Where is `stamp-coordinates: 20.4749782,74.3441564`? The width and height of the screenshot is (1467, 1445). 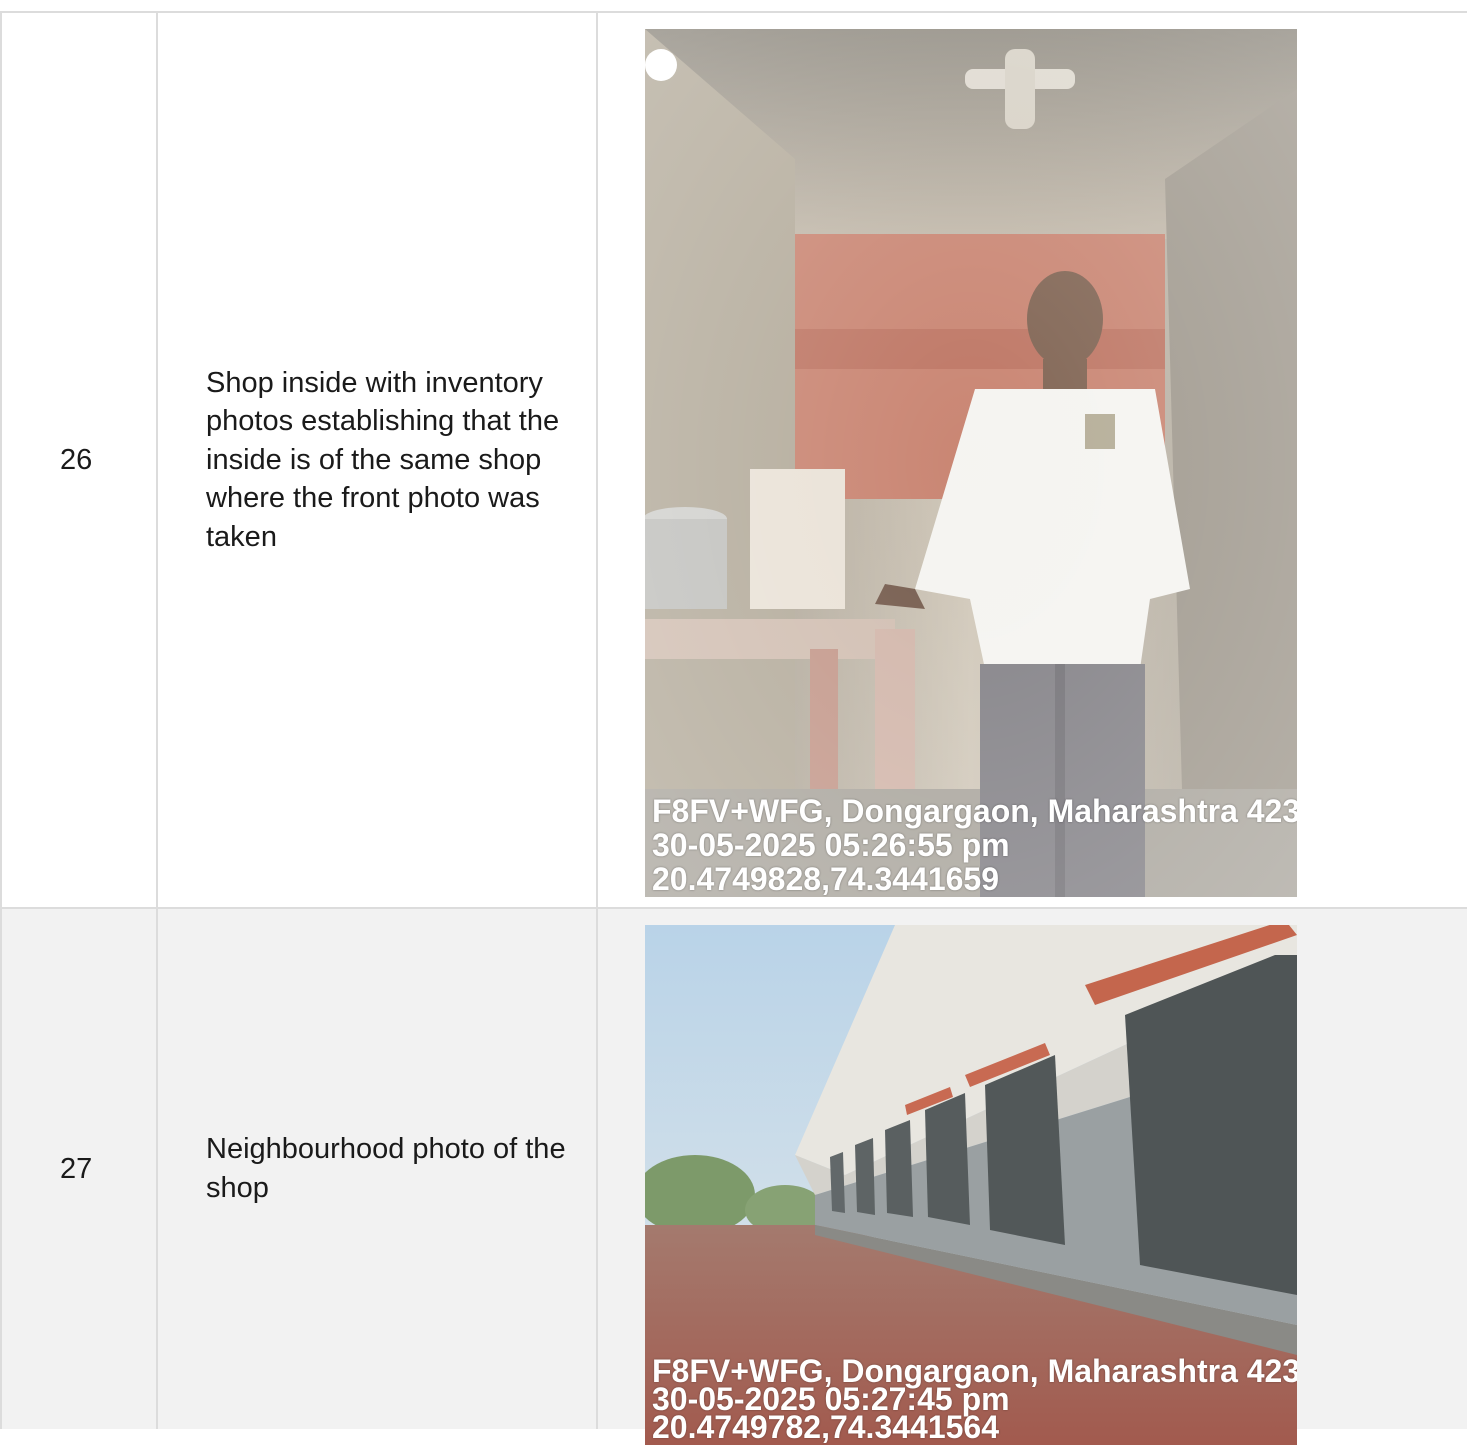
stamp-coordinates: 20.4749782,74.3441564 is located at coordinates (826, 1427).